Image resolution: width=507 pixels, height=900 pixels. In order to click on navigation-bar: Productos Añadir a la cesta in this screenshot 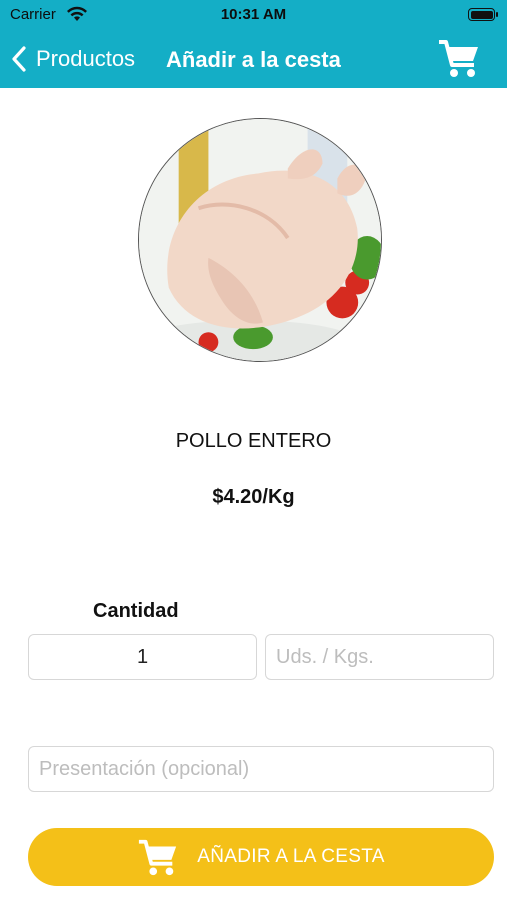, I will do `click(253, 59)`.